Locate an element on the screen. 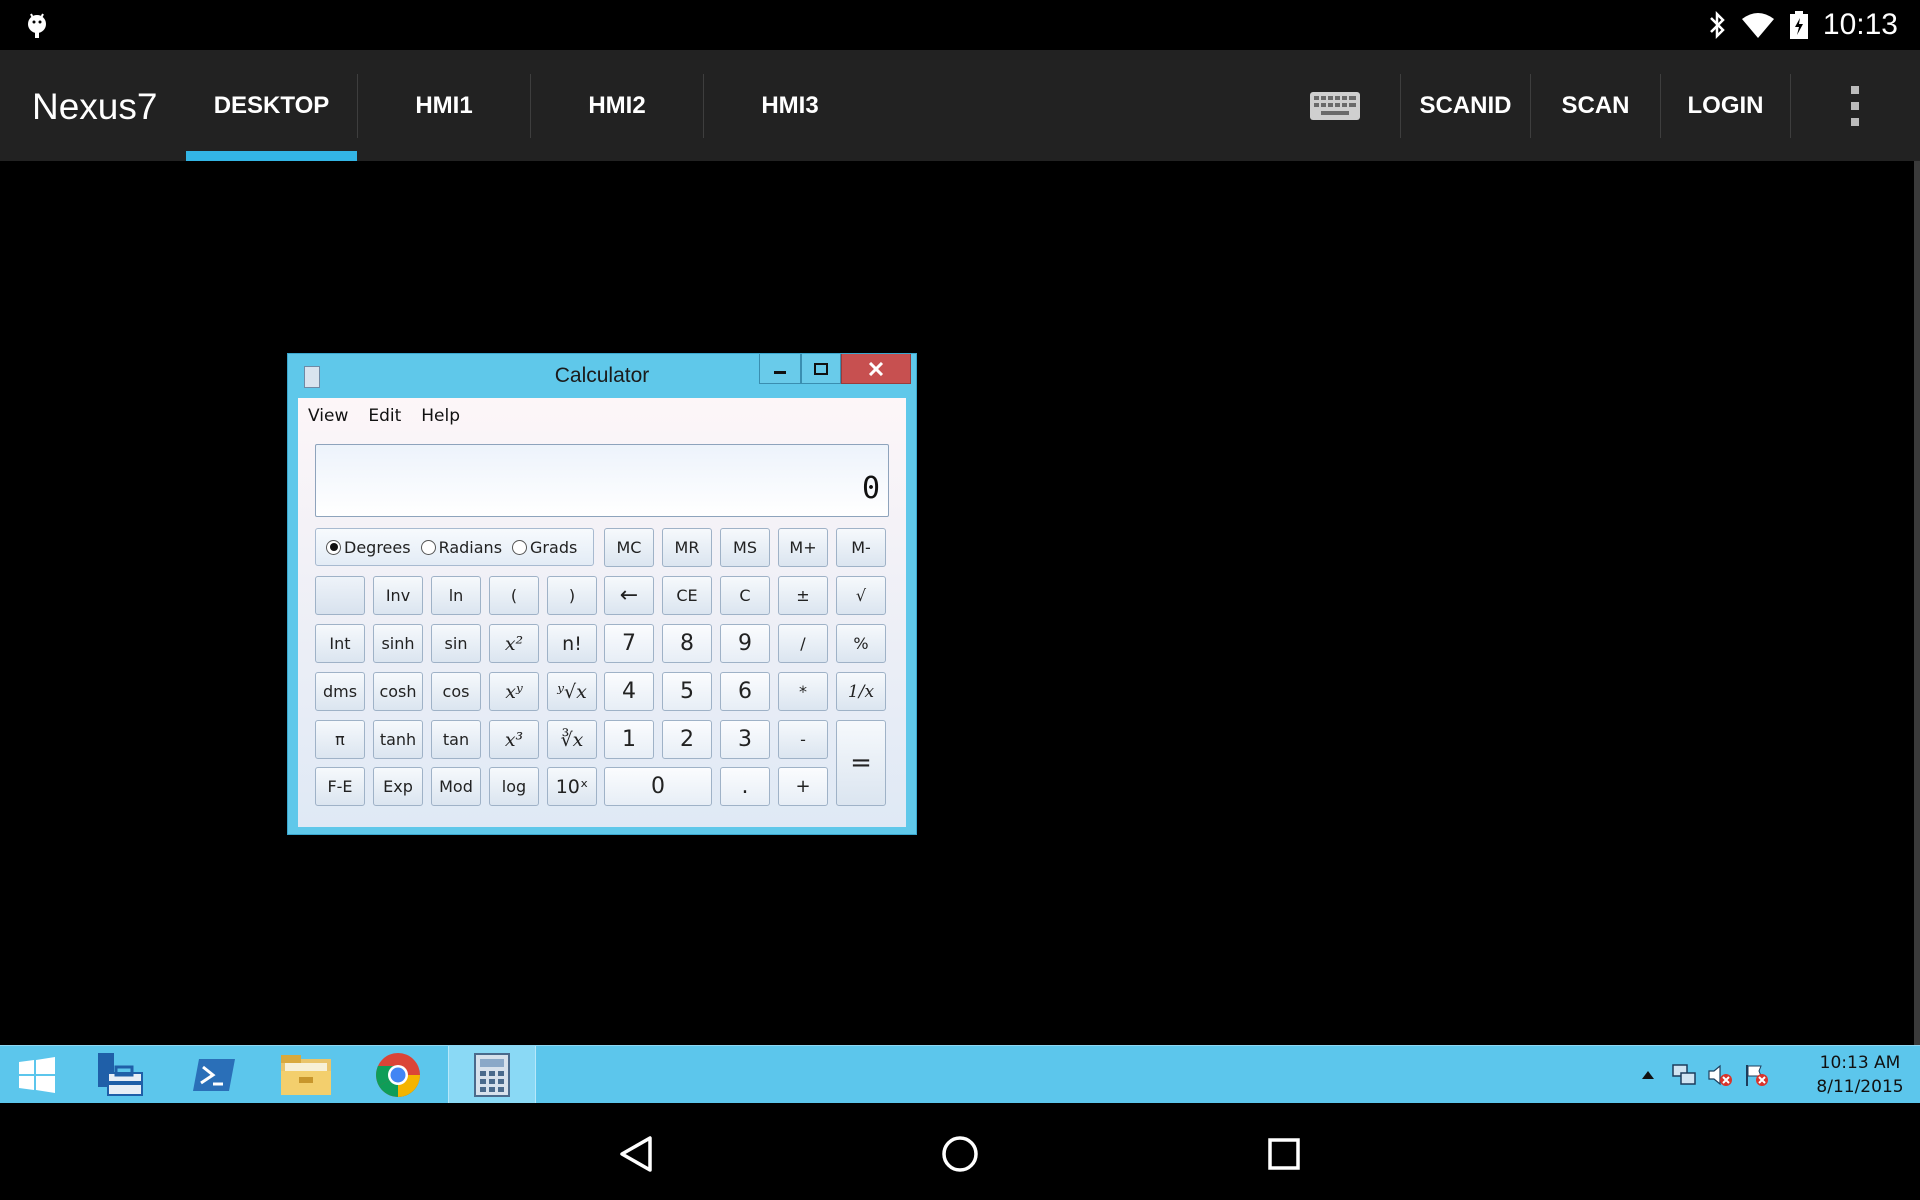  radio-grads: Grads is located at coordinates (544, 547).